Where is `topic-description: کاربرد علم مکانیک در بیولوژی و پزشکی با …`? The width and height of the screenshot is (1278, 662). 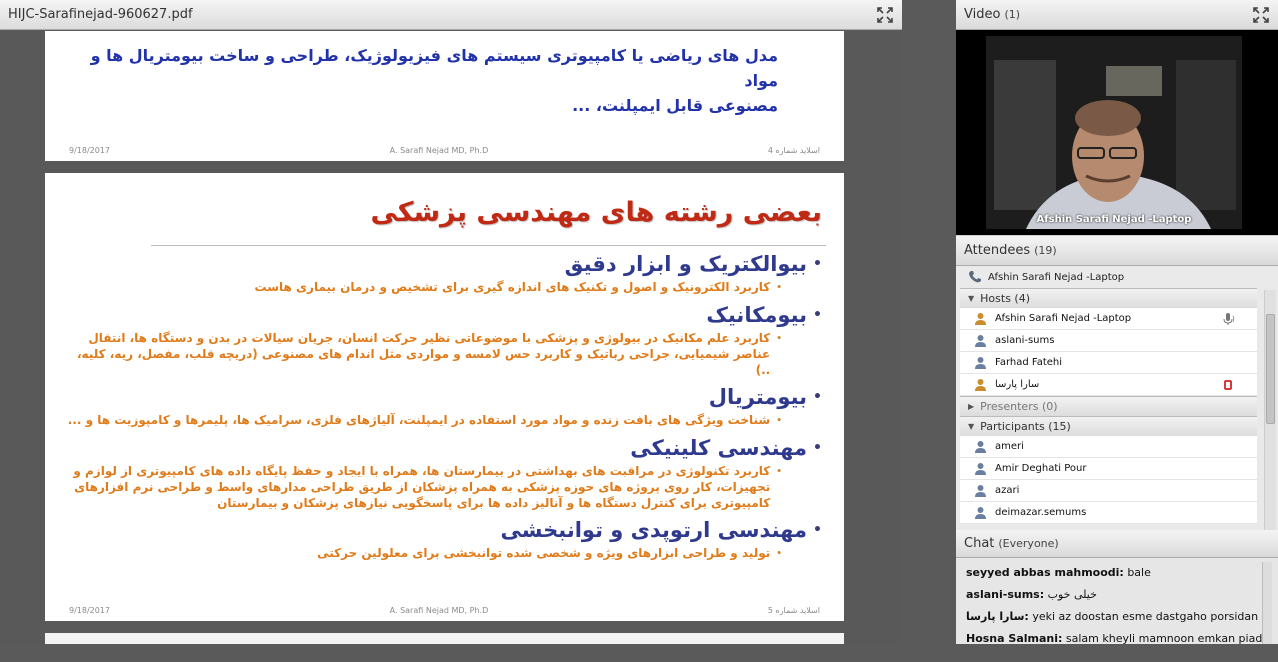 topic-description: کاربرد علم مکانیک در بیولوژی و پزشکی با … is located at coordinates (424, 354).